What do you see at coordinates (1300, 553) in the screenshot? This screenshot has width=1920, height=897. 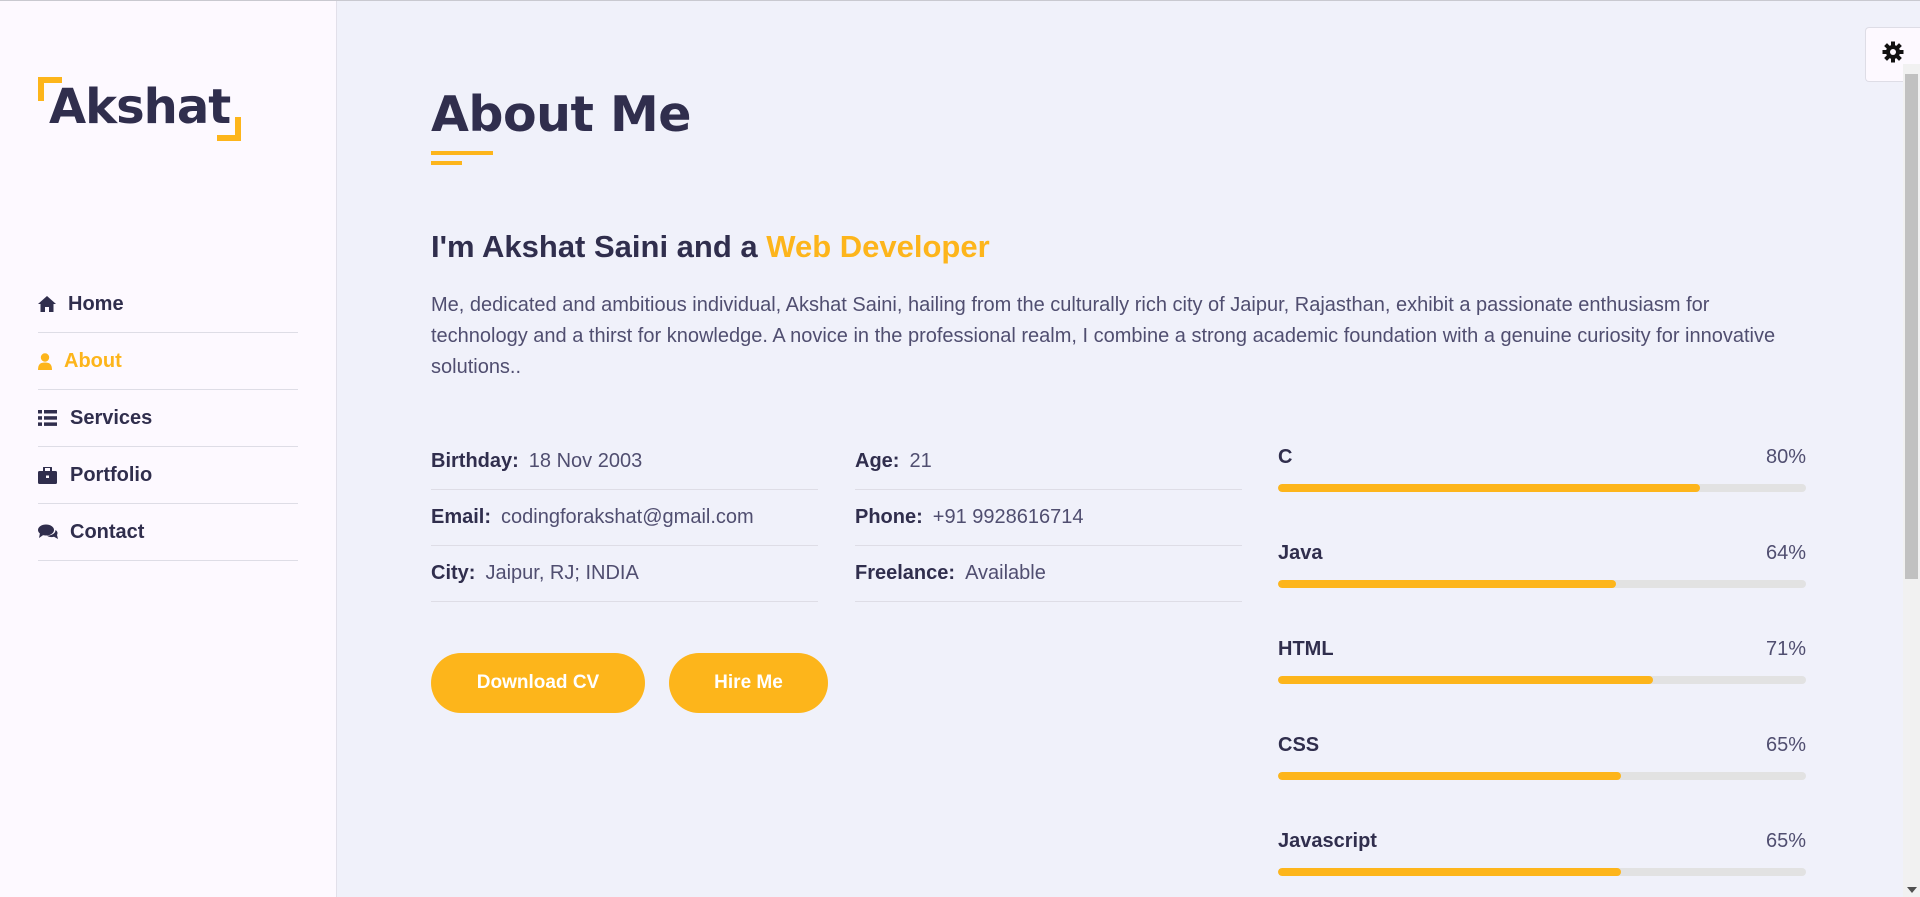 I see `skill-name: Java` at bounding box center [1300, 553].